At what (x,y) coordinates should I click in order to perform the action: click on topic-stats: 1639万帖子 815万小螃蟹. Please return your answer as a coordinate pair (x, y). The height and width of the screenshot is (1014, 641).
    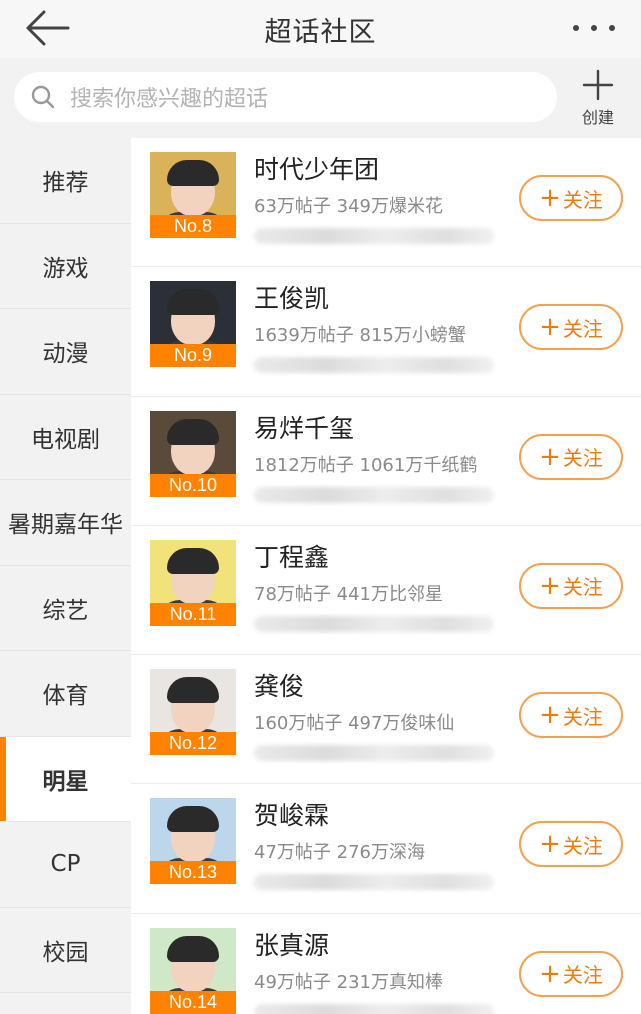
    Looking at the image, I should click on (360, 336).